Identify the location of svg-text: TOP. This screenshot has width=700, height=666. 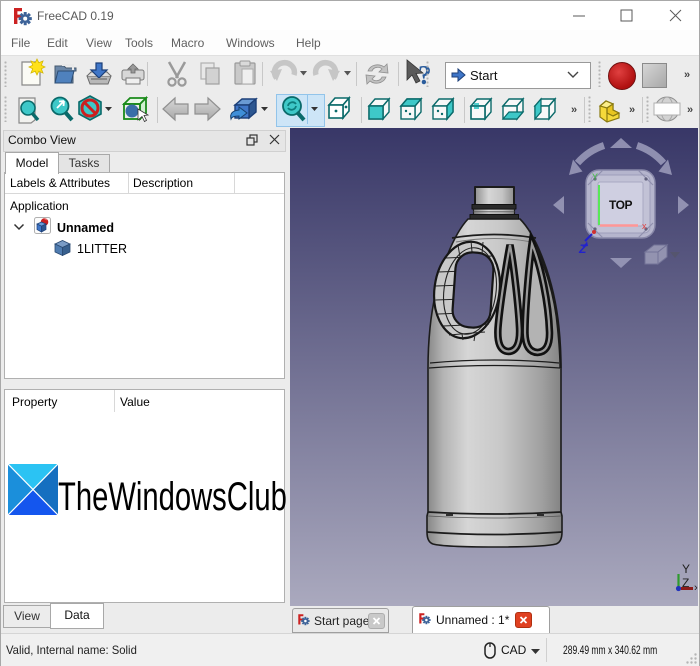
(620, 205).